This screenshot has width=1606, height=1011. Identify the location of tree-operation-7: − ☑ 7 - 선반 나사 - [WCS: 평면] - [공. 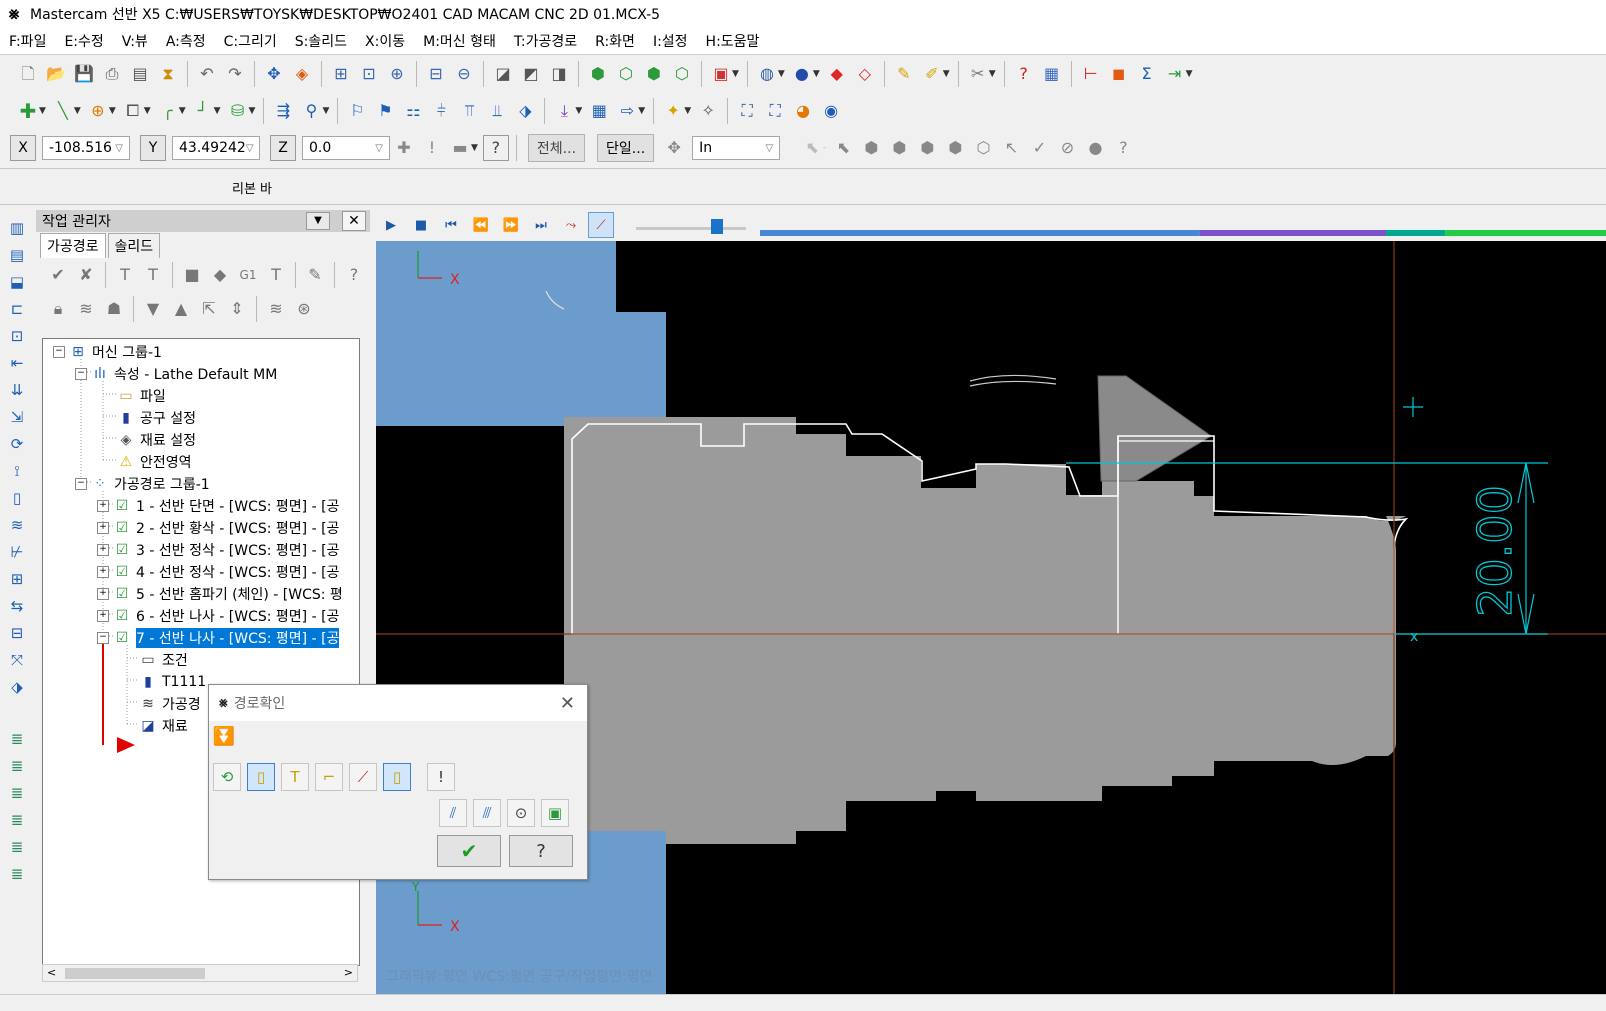
(218, 638).